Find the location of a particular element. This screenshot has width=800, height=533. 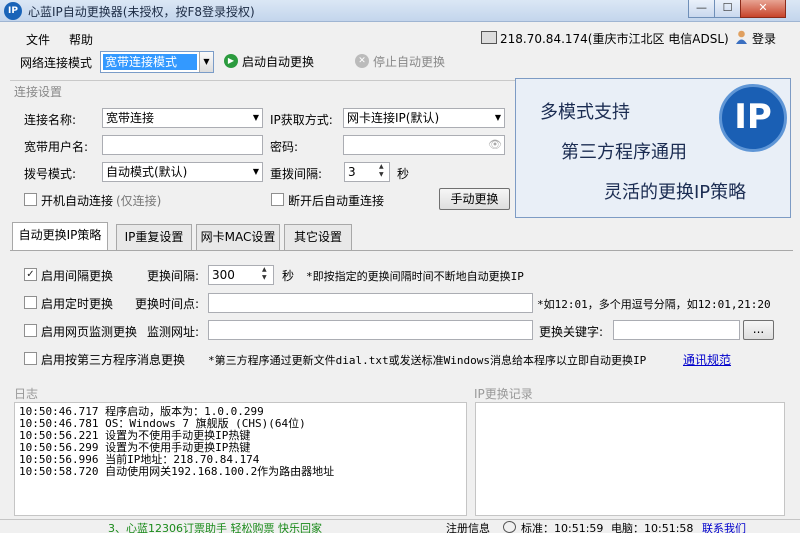

auto-reconnect-label: 断开后自动重连接 is located at coordinates (336, 201).